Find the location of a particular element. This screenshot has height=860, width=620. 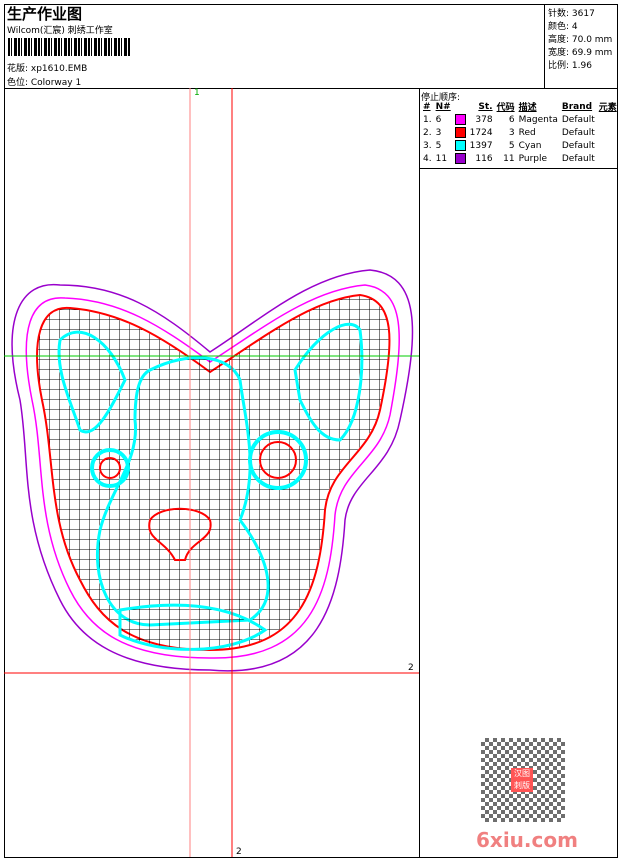

guide-label-v1: 1 is located at coordinates (197, 93).